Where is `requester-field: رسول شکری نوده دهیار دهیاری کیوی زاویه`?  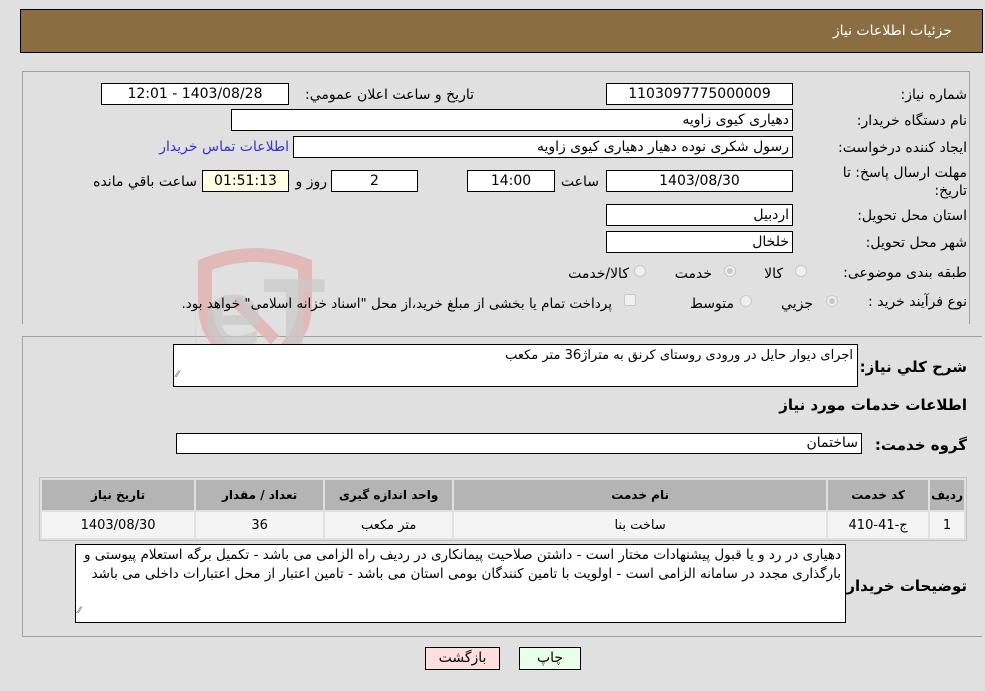
requester-field: رسول شکری نوده دهیار دهیاری کیوی زاویه is located at coordinates (543, 147).